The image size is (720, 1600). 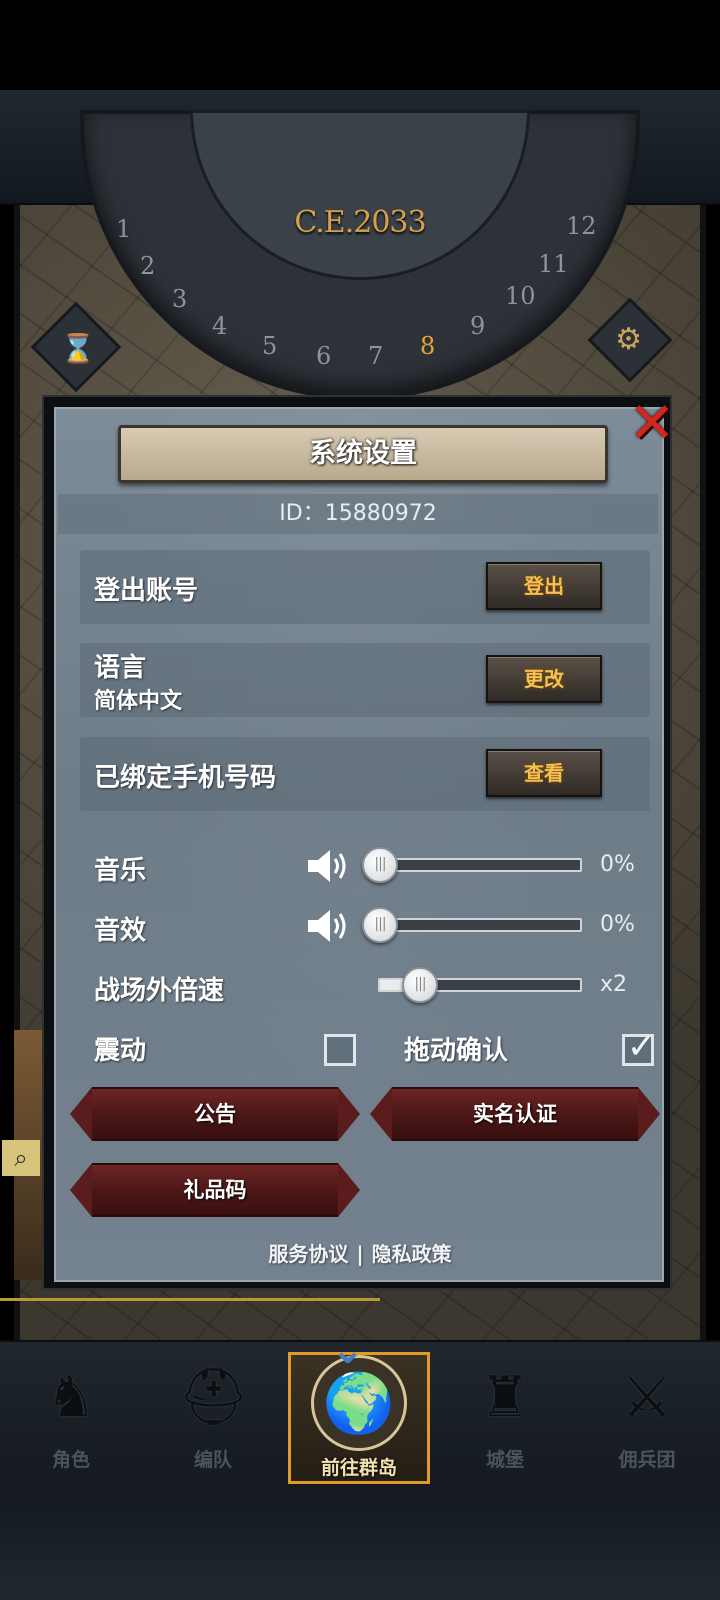 I want to click on status-bar-area, so click(x=360, y=45).